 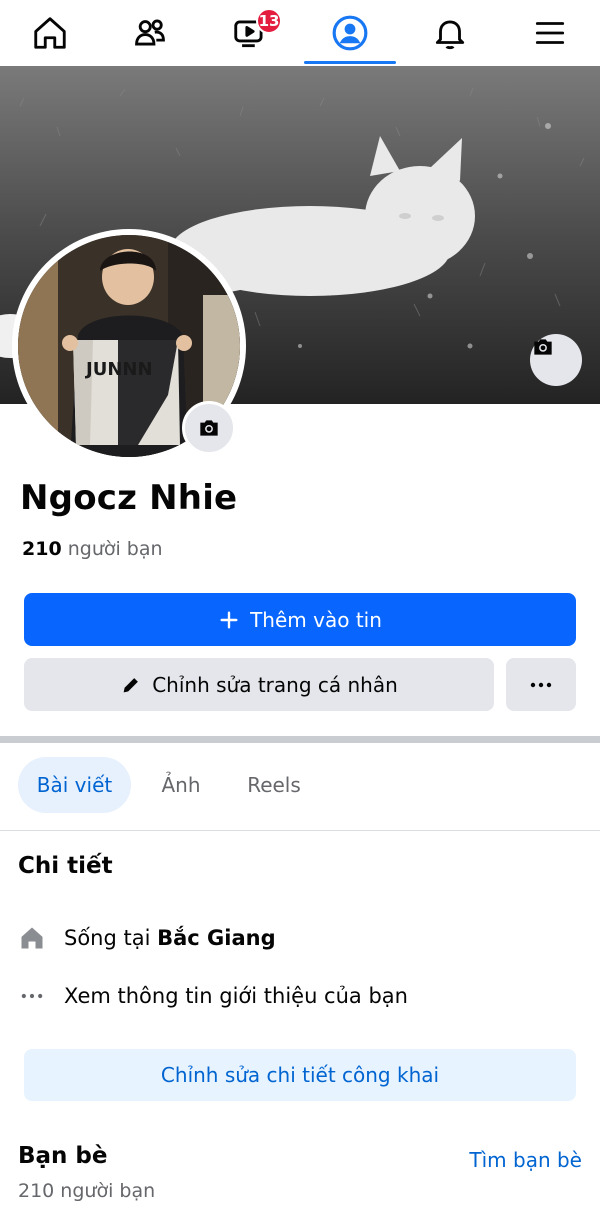 I want to click on tab-photos: Ảnh, so click(x=181, y=785).